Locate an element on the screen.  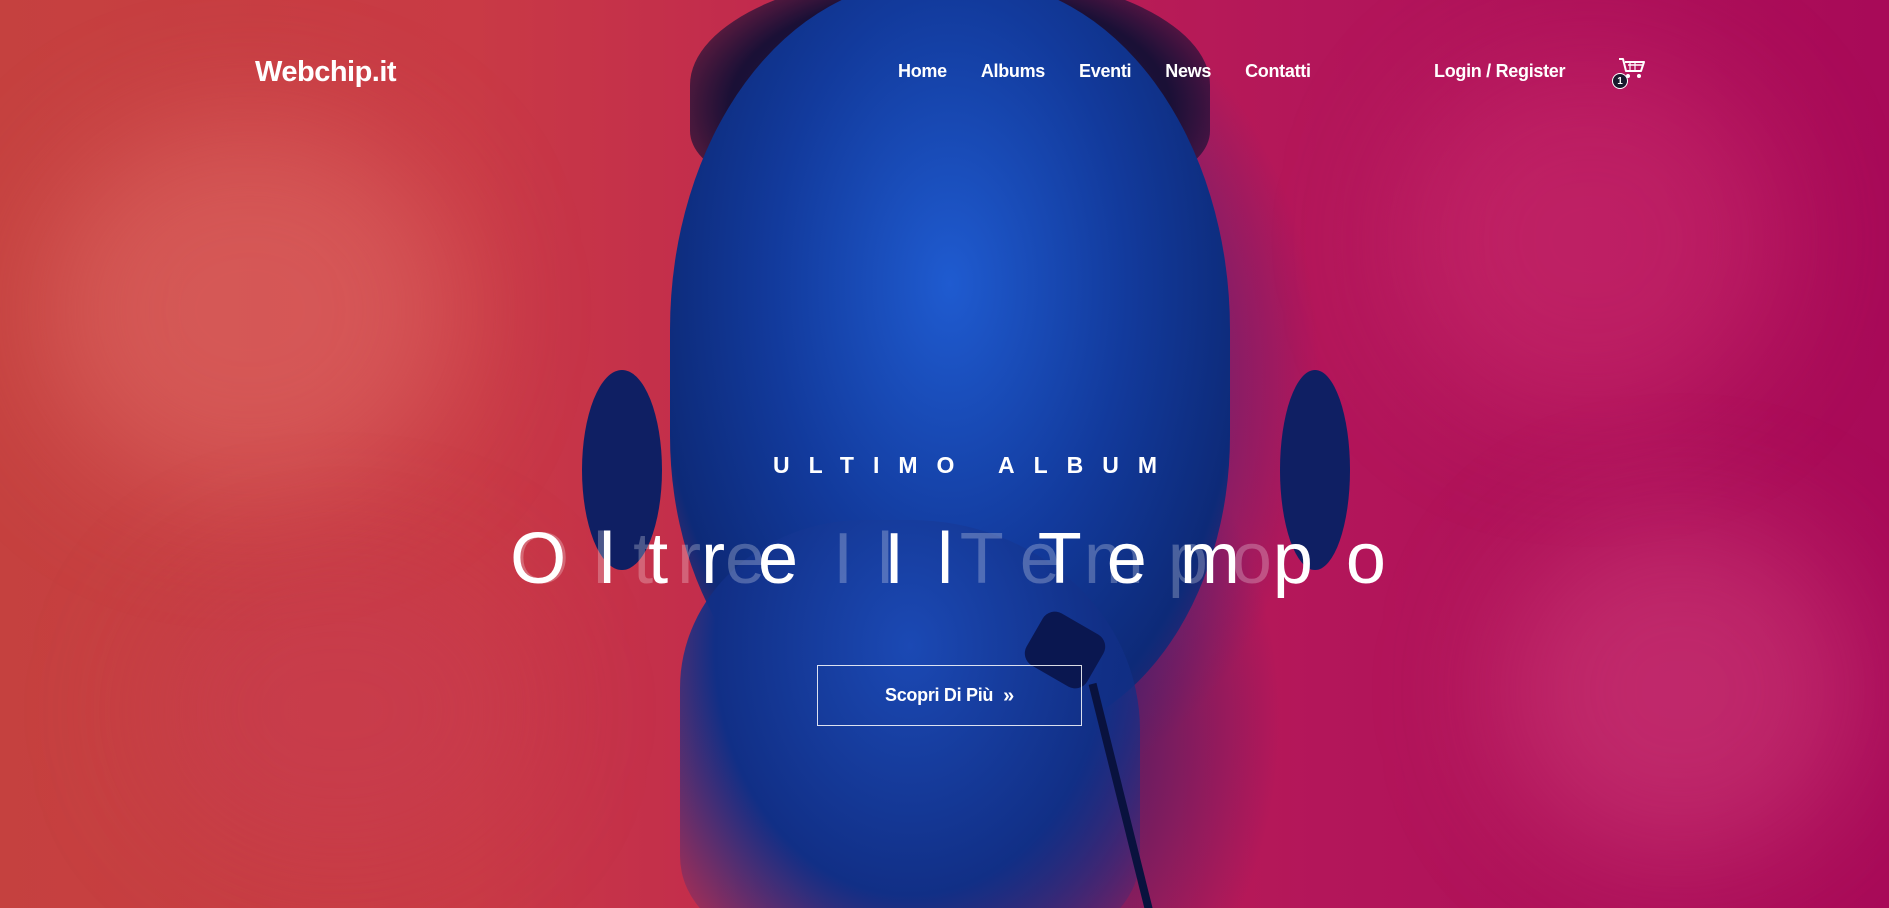
nav-item-albums: Albums is located at coordinates (1013, 71).